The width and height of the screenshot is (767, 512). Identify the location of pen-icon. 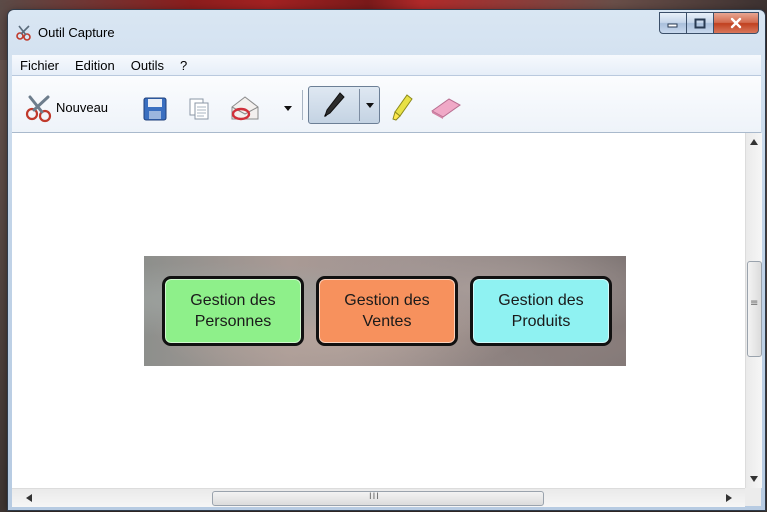
(334, 105).